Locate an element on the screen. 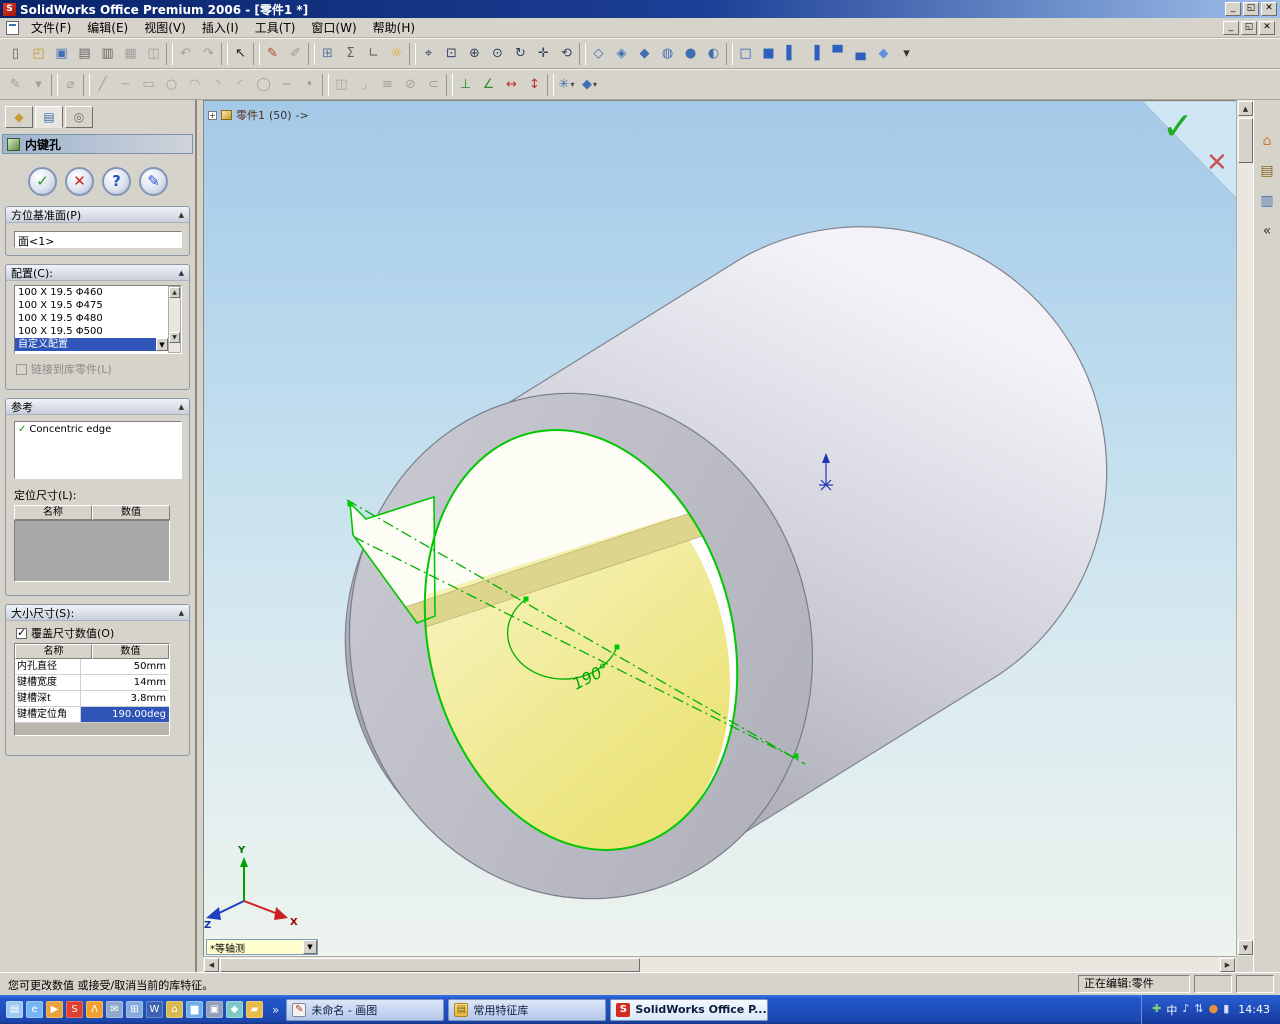 The image size is (1280, 1024). reference-selection-box: ✓ Concentric edge is located at coordinates (98, 450).